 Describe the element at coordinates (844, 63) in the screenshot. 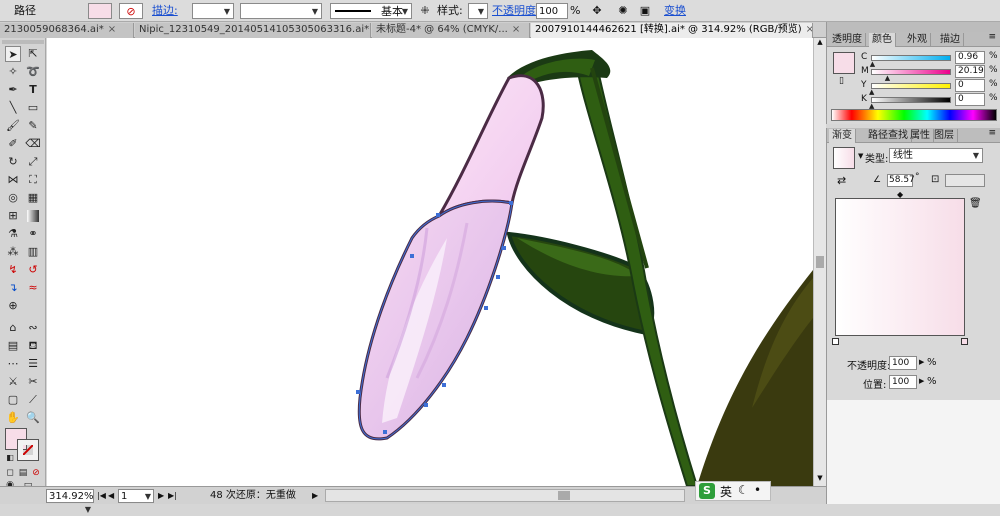

I see `color-fill-swatch` at that location.